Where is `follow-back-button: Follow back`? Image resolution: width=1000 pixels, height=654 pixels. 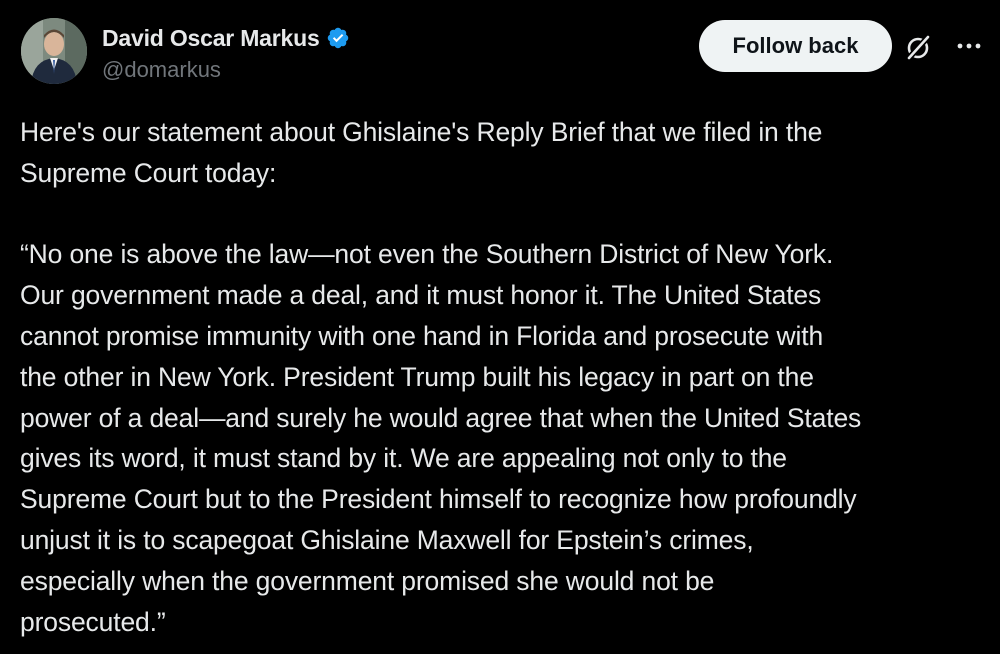 follow-back-button: Follow back is located at coordinates (795, 46).